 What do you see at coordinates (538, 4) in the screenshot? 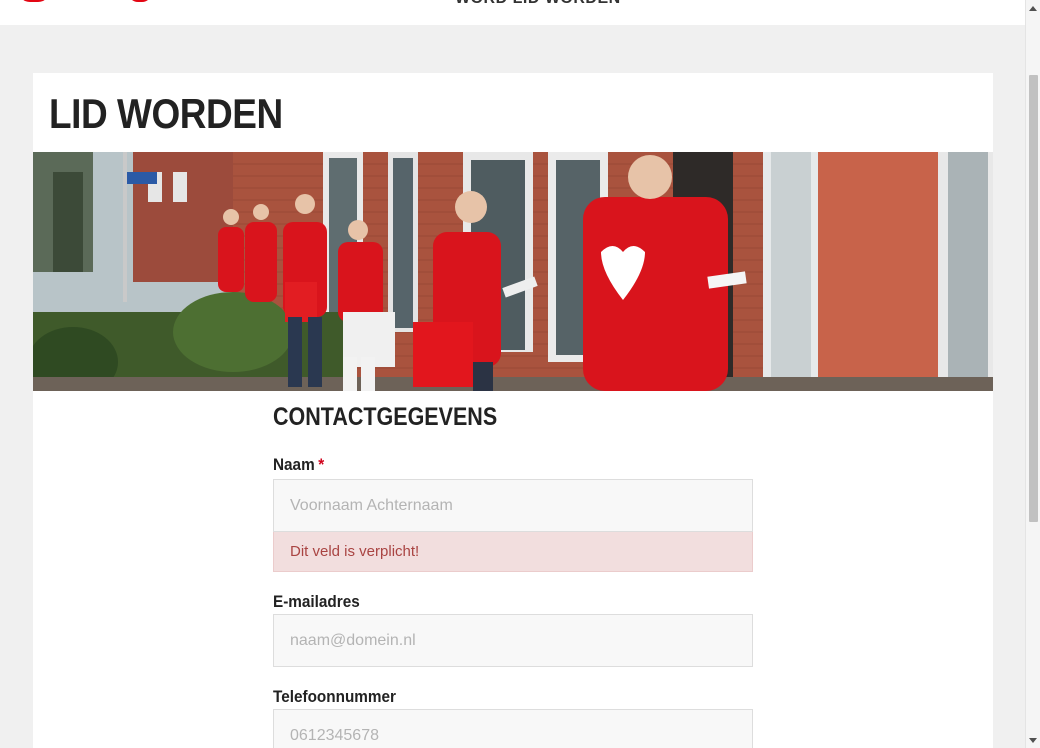
I see `header-nav-link: WORD LID WORDEN` at bounding box center [538, 4].